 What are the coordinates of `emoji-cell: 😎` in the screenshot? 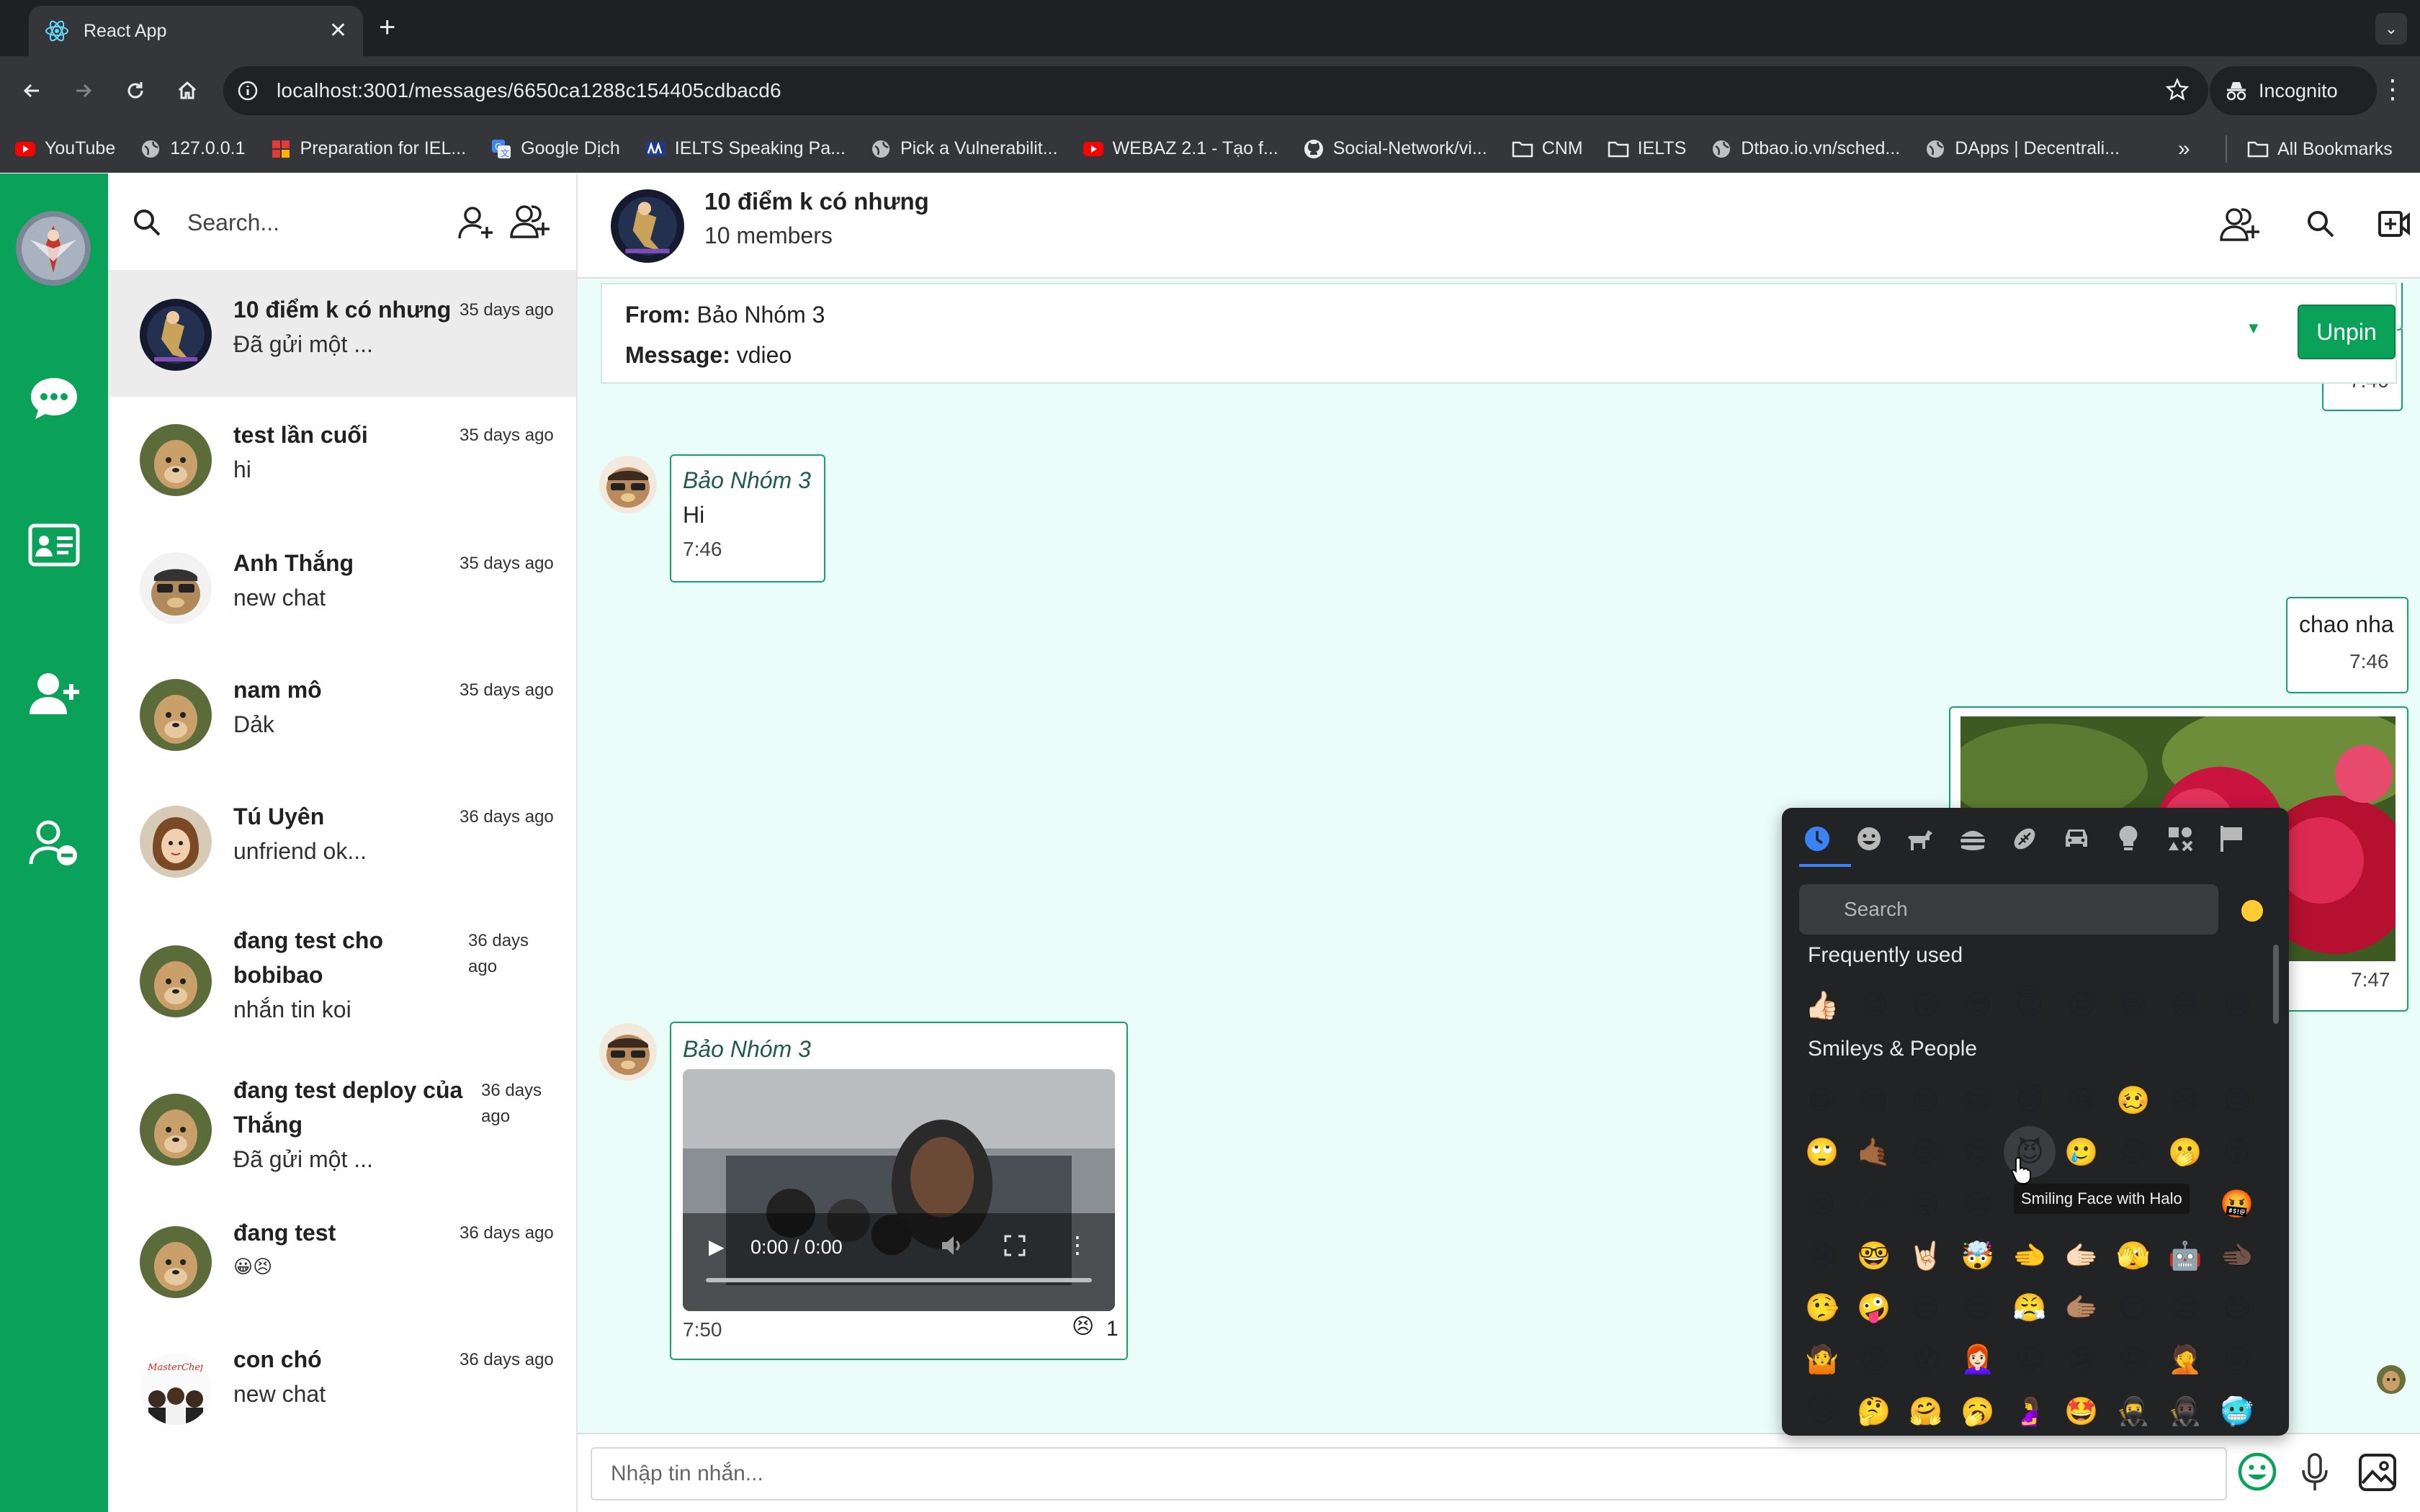 It's located at (1978, 1005).